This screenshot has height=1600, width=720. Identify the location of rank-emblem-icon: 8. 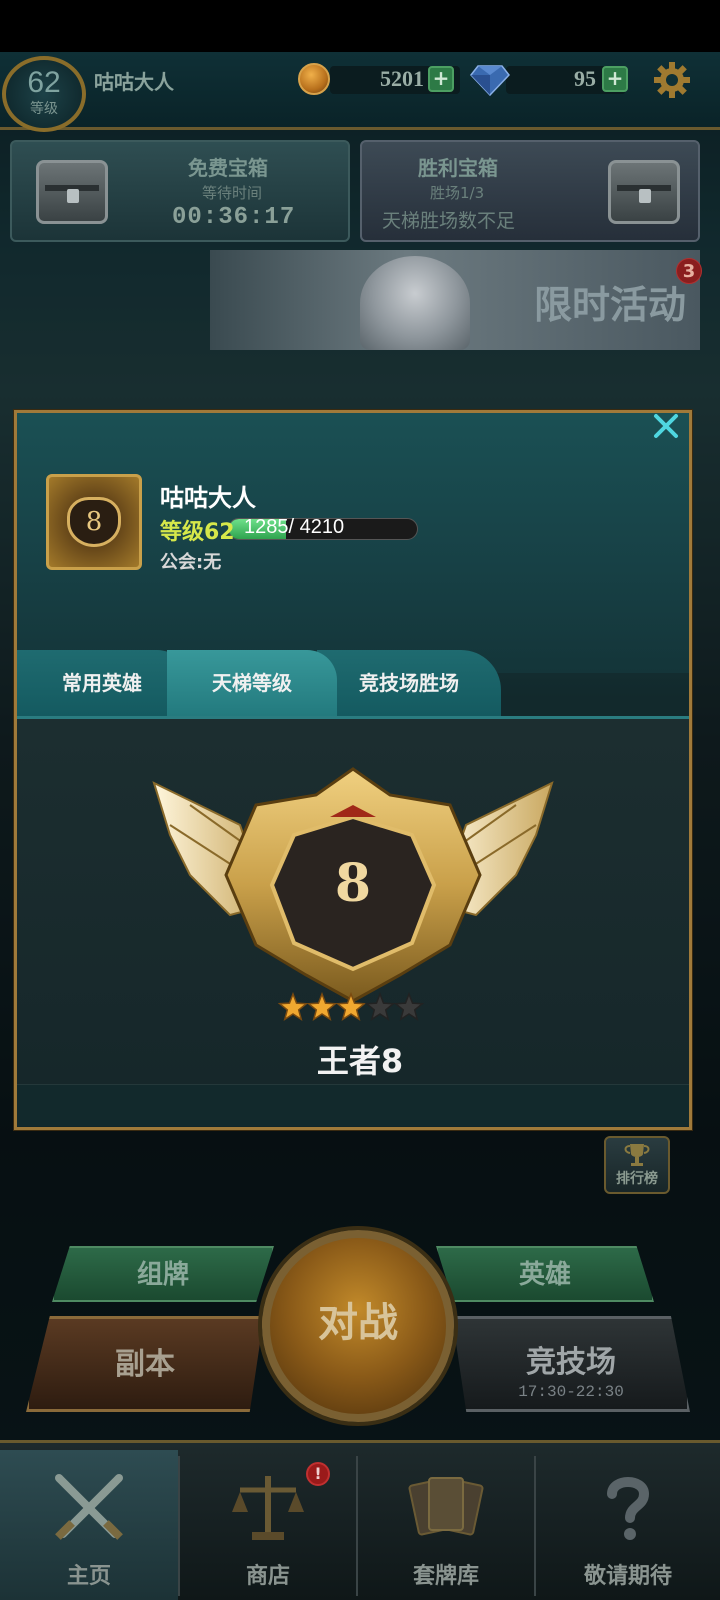
(353, 885).